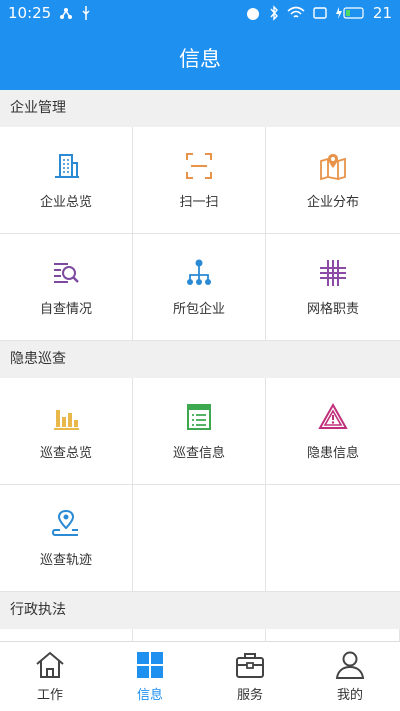  Describe the element at coordinates (199, 202) in the screenshot. I see `tile-label: 扫一扫` at that location.